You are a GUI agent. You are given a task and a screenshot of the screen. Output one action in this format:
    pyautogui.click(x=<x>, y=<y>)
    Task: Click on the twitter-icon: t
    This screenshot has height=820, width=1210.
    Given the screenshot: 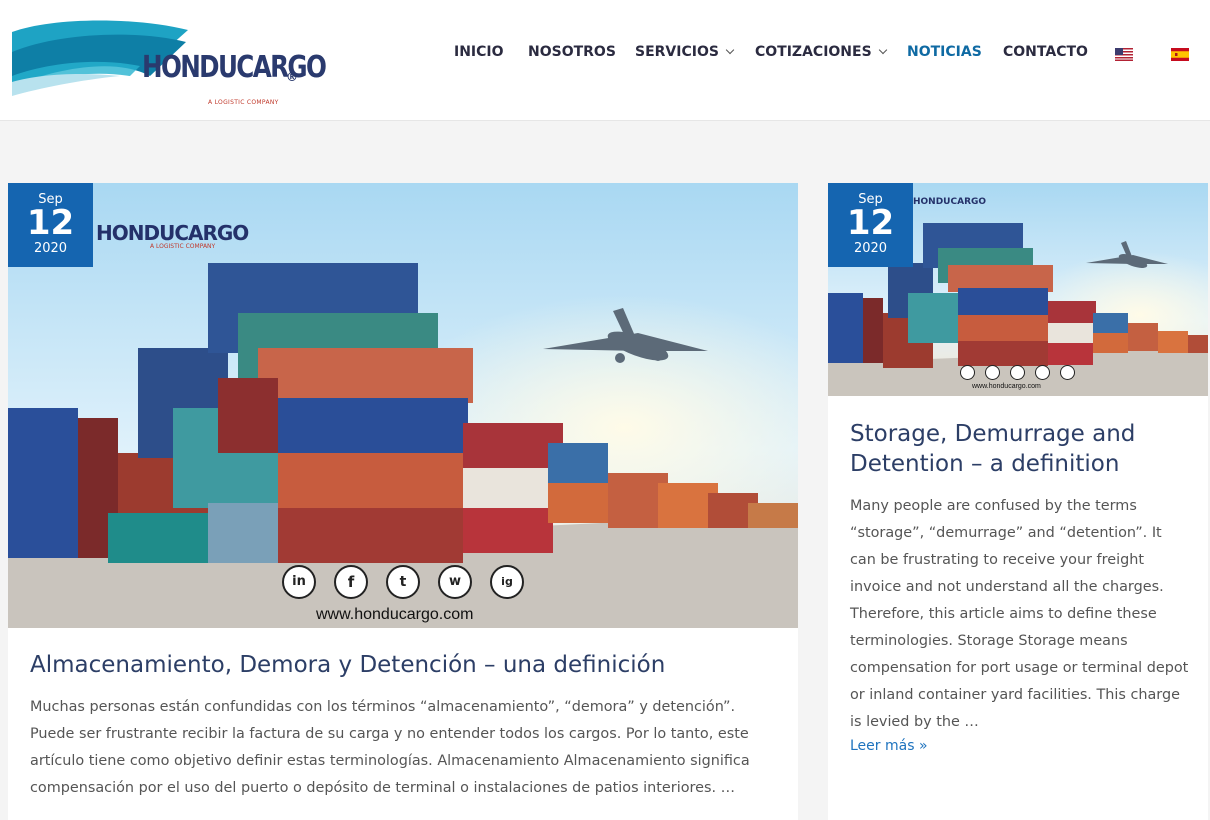 What is the action you would take?
    pyautogui.click(x=403, y=582)
    